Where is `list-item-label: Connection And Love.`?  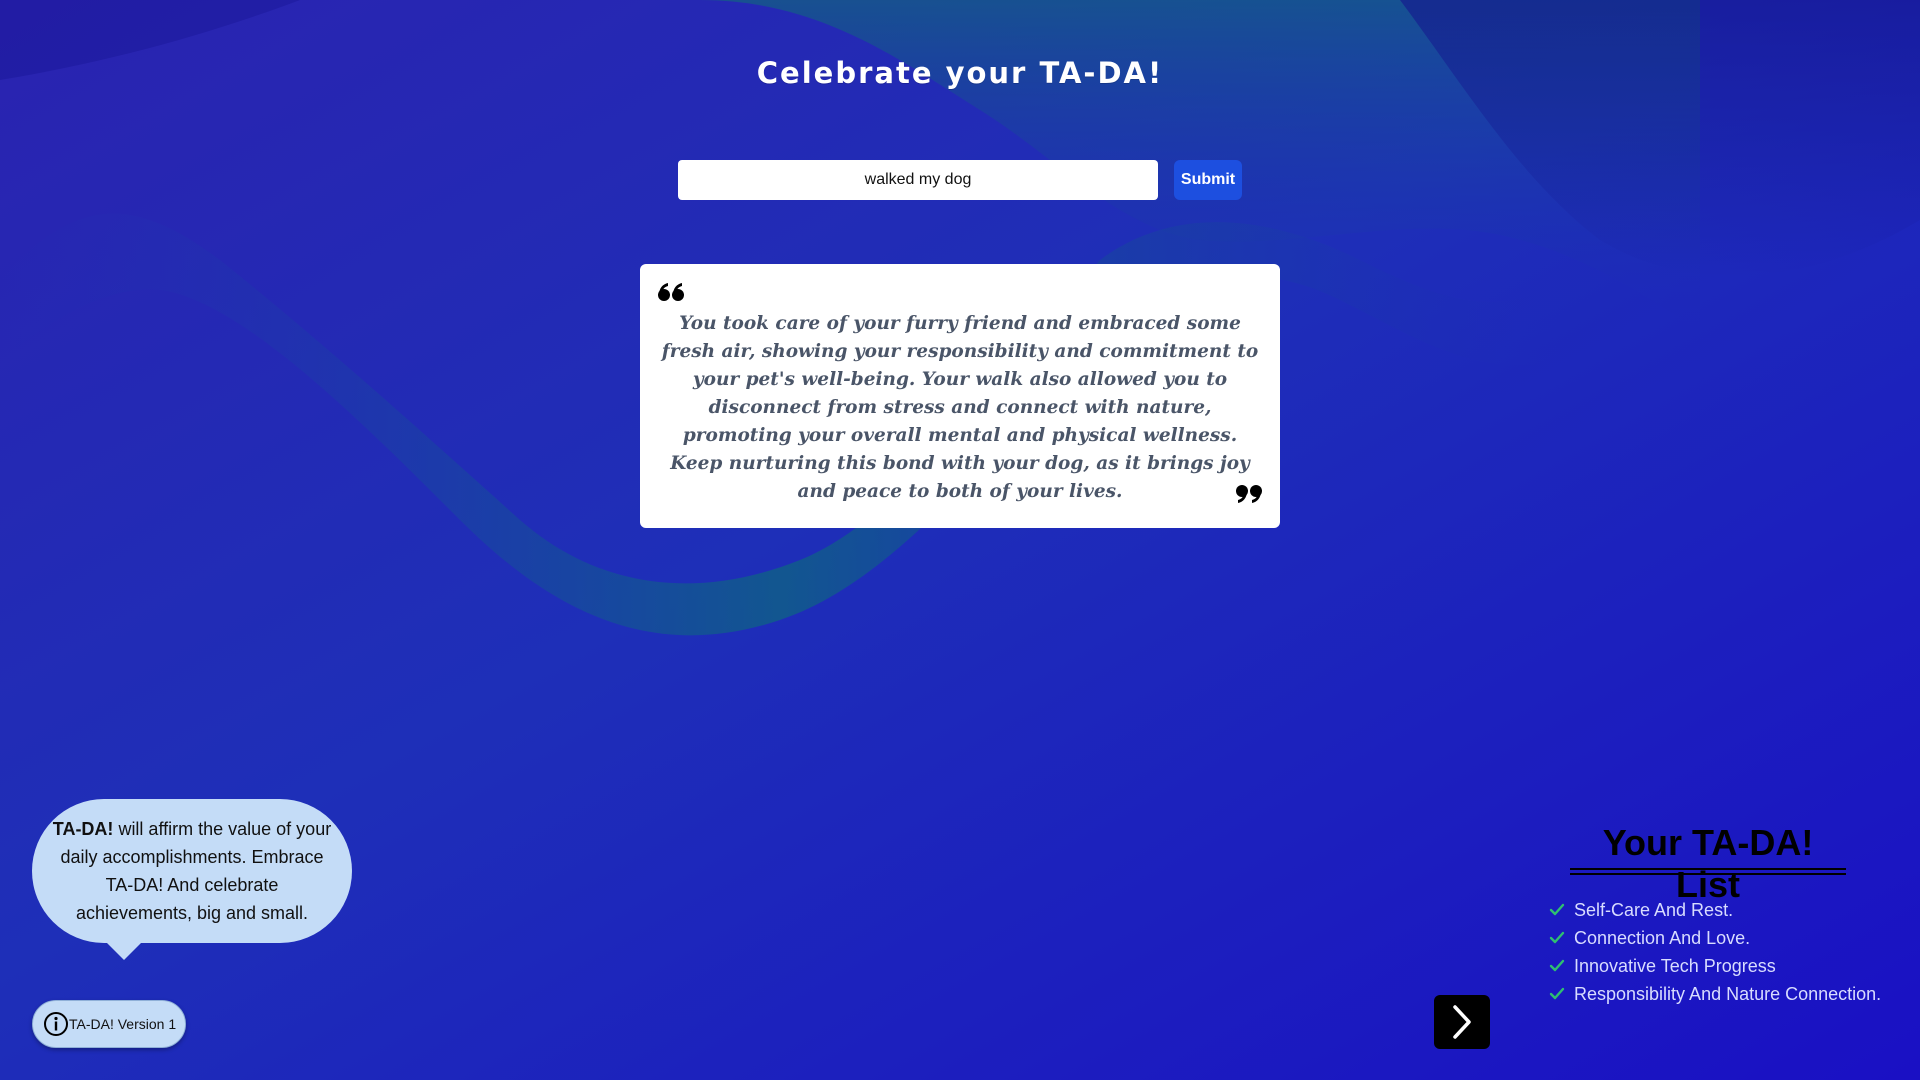
list-item-label: Connection And Love. is located at coordinates (1662, 937).